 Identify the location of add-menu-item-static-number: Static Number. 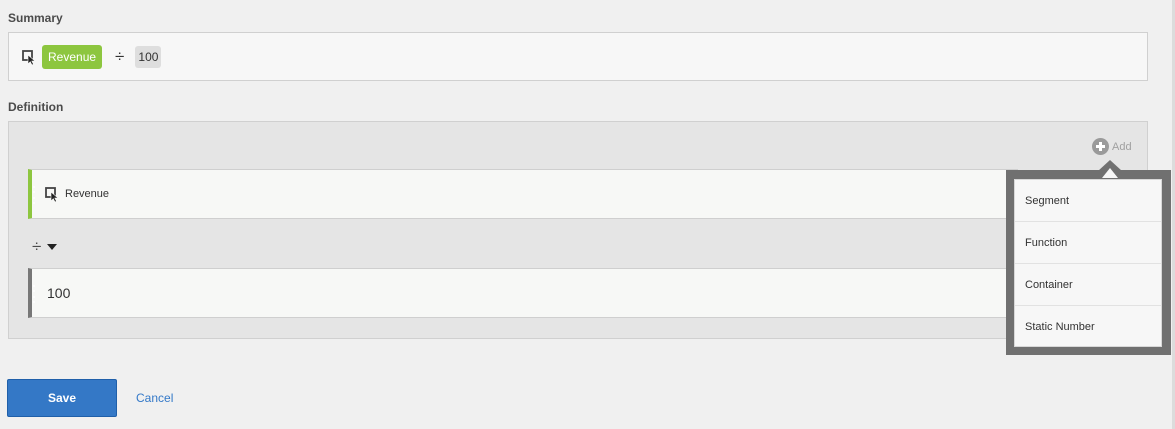
(1088, 327).